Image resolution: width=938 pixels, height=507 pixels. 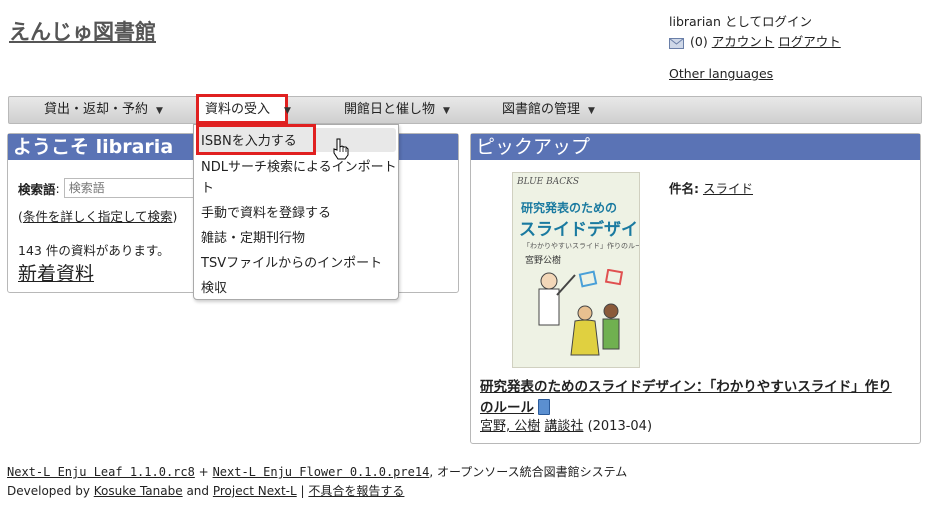 What do you see at coordinates (249, 139) in the screenshot?
I see `dropdown-item-isbn: ISBNを入力する` at bounding box center [249, 139].